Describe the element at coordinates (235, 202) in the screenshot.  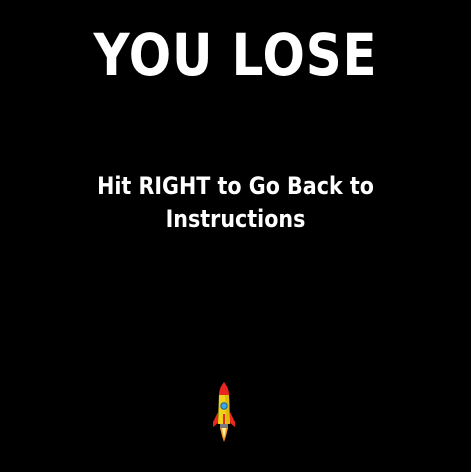
I see `return-instructions: Hit RIGHT to Go Back to Instructions` at that location.